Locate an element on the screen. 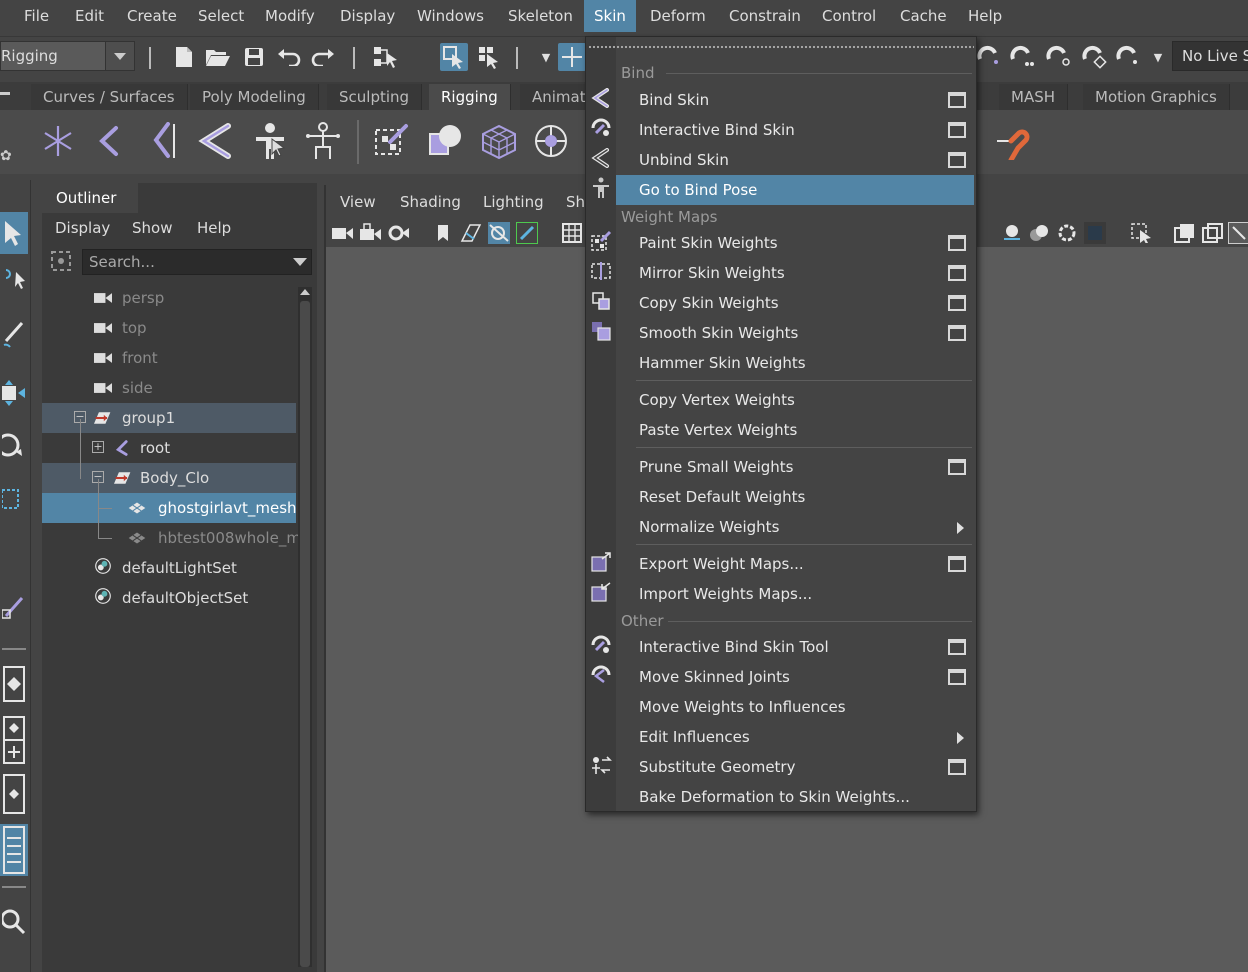 The width and height of the screenshot is (1248, 972). viewport-menu-show: Sh is located at coordinates (575, 202).